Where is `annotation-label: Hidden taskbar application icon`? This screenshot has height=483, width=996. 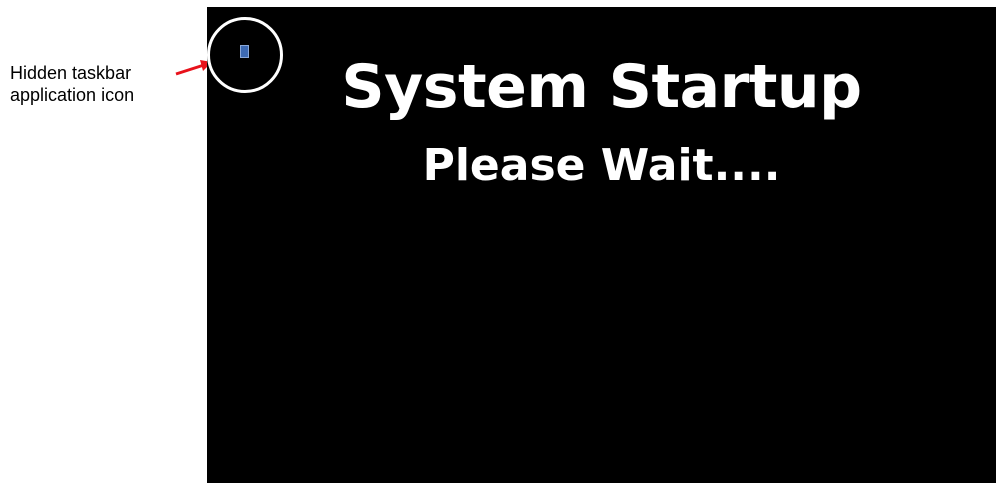 annotation-label: Hidden taskbar application icon is located at coordinates (72, 84).